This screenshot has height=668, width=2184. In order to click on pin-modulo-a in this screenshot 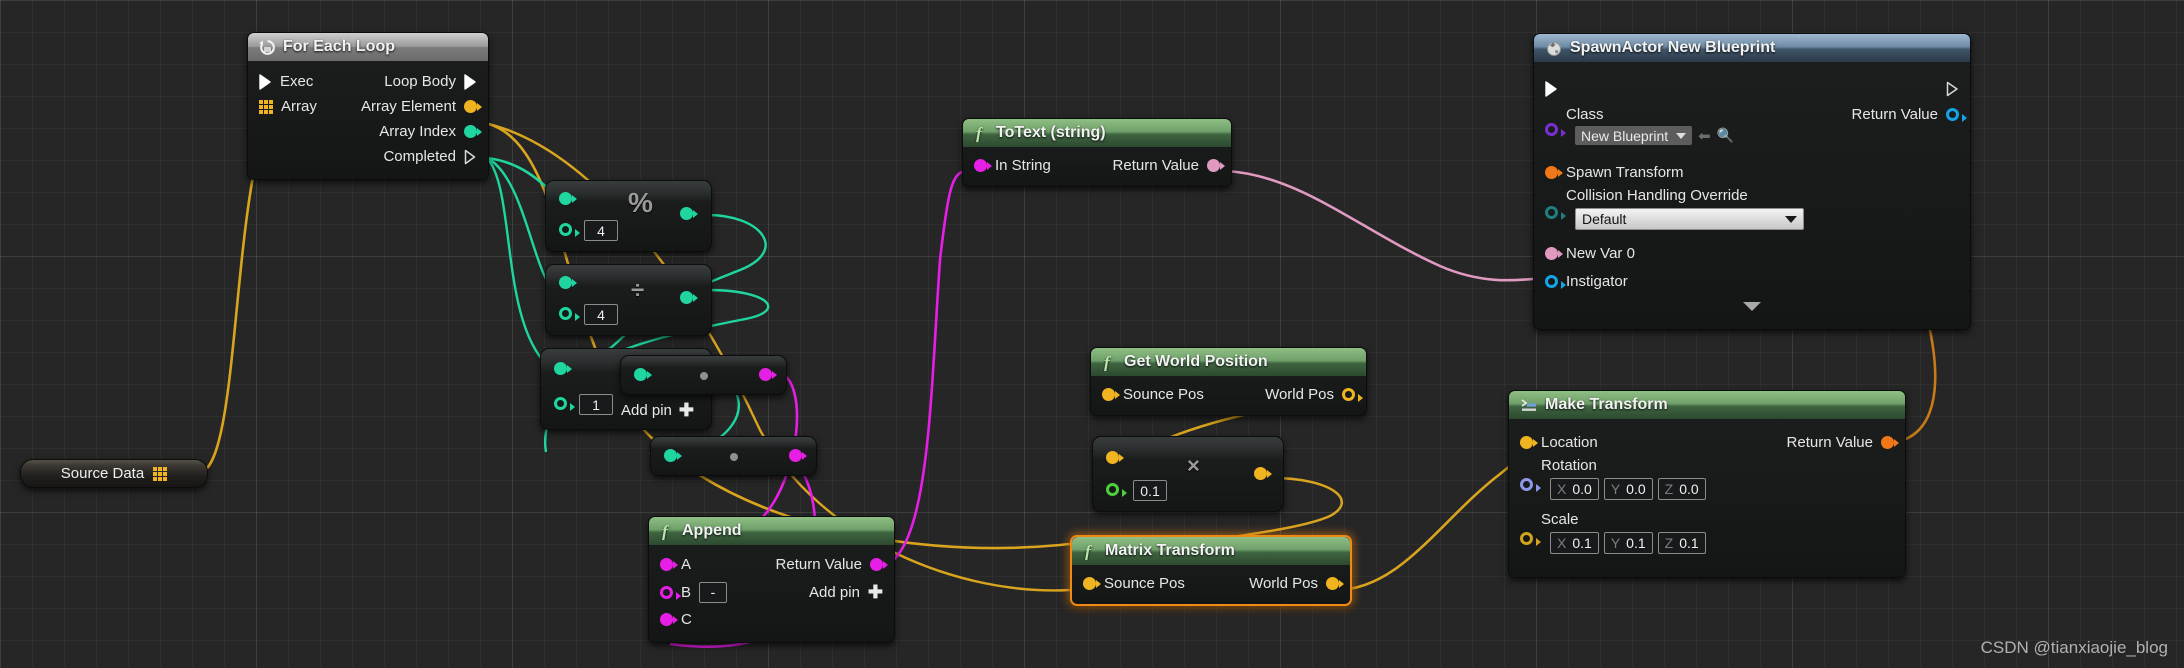, I will do `click(568, 198)`.